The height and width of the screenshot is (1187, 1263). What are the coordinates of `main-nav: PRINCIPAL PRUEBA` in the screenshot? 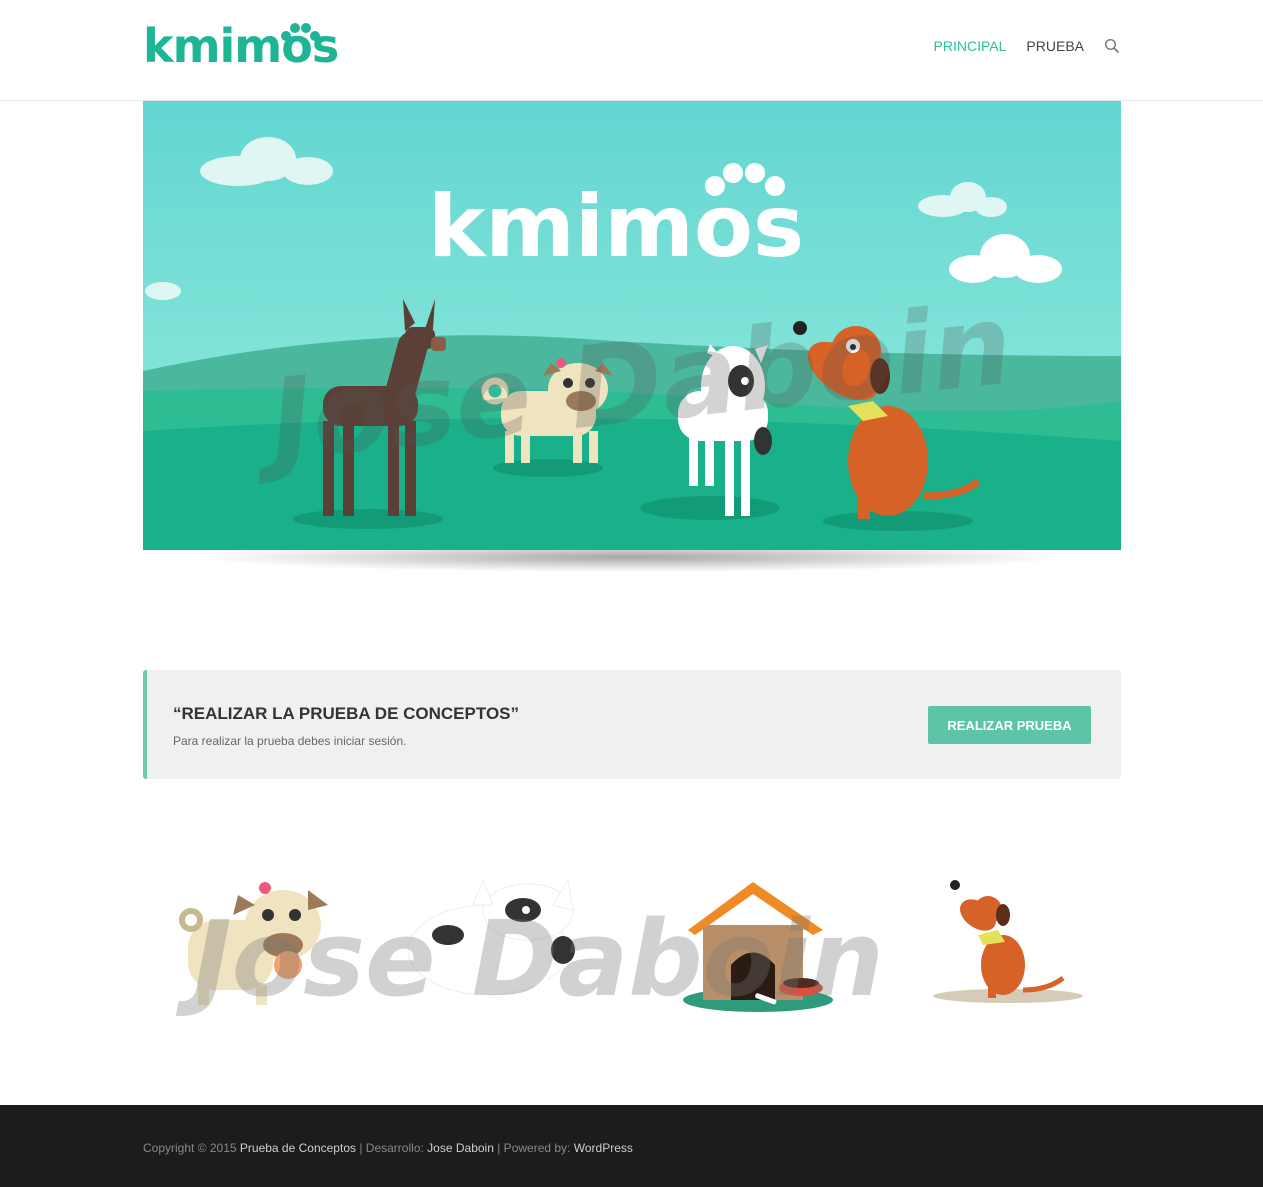 It's located at (1027, 46).